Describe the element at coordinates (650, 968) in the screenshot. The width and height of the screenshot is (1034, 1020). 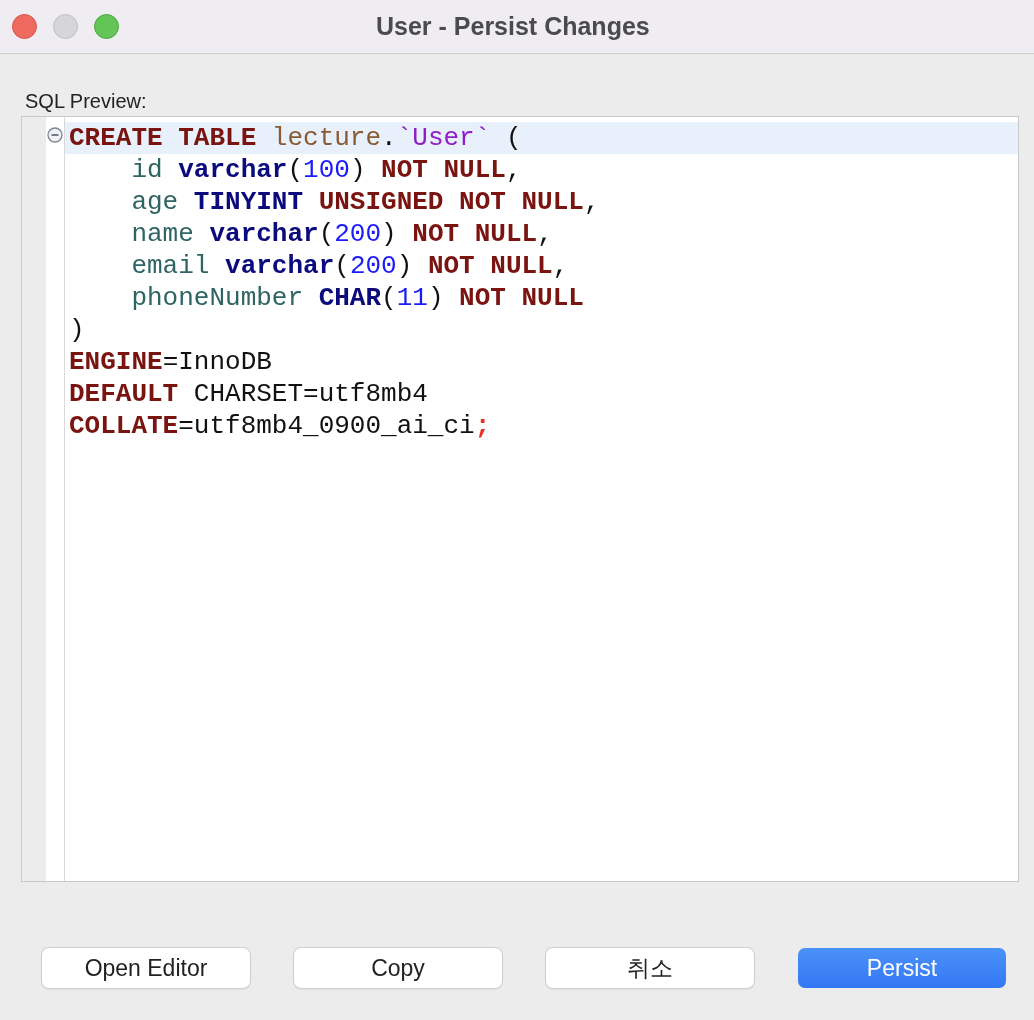
I see `dialog-button: 취소` at that location.